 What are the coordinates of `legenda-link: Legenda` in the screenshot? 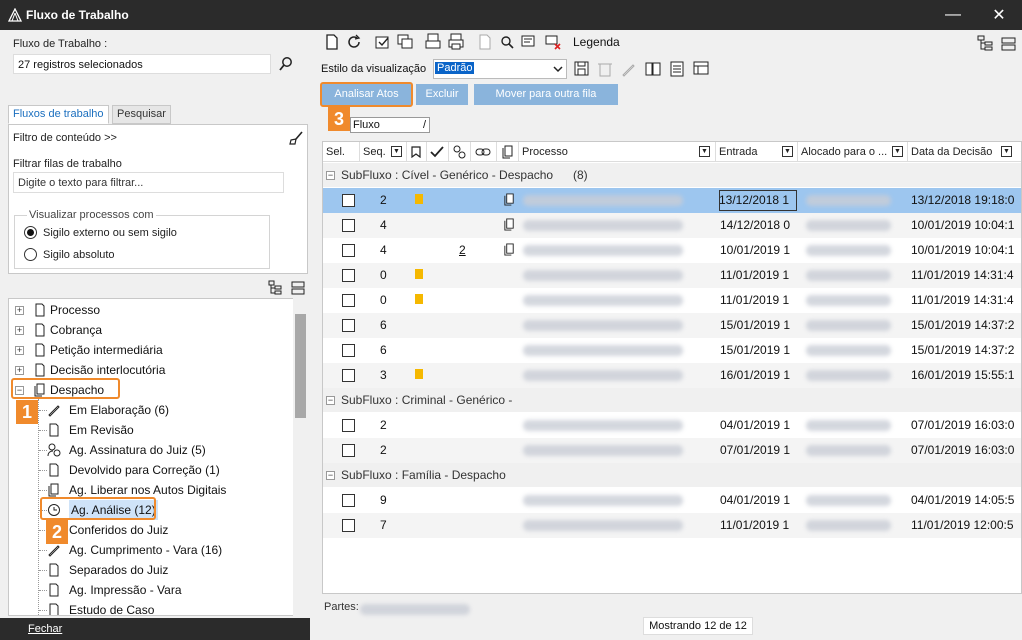 It's located at (596, 42).